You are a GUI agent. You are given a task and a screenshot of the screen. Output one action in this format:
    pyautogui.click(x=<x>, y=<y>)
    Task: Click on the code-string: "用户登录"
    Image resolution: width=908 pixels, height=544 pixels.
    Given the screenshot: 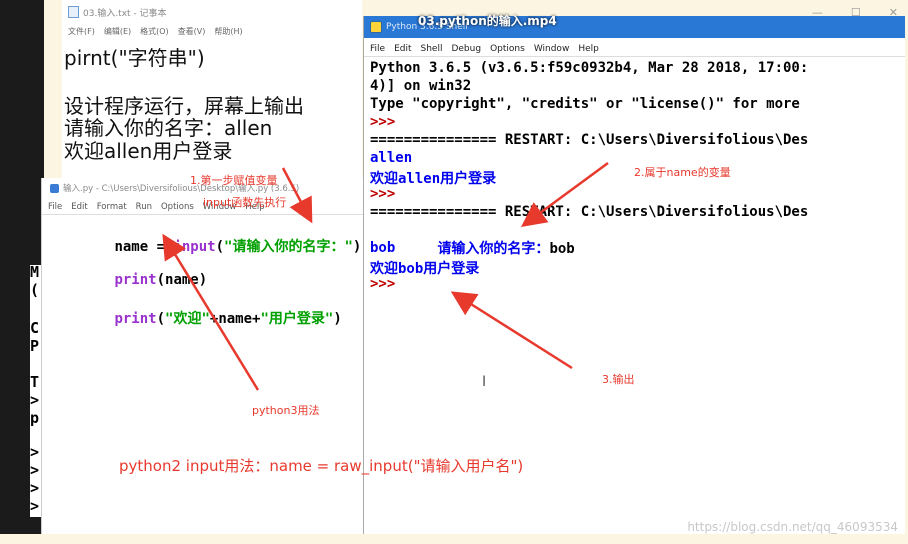 What is the action you would take?
    pyautogui.click(x=297, y=319)
    